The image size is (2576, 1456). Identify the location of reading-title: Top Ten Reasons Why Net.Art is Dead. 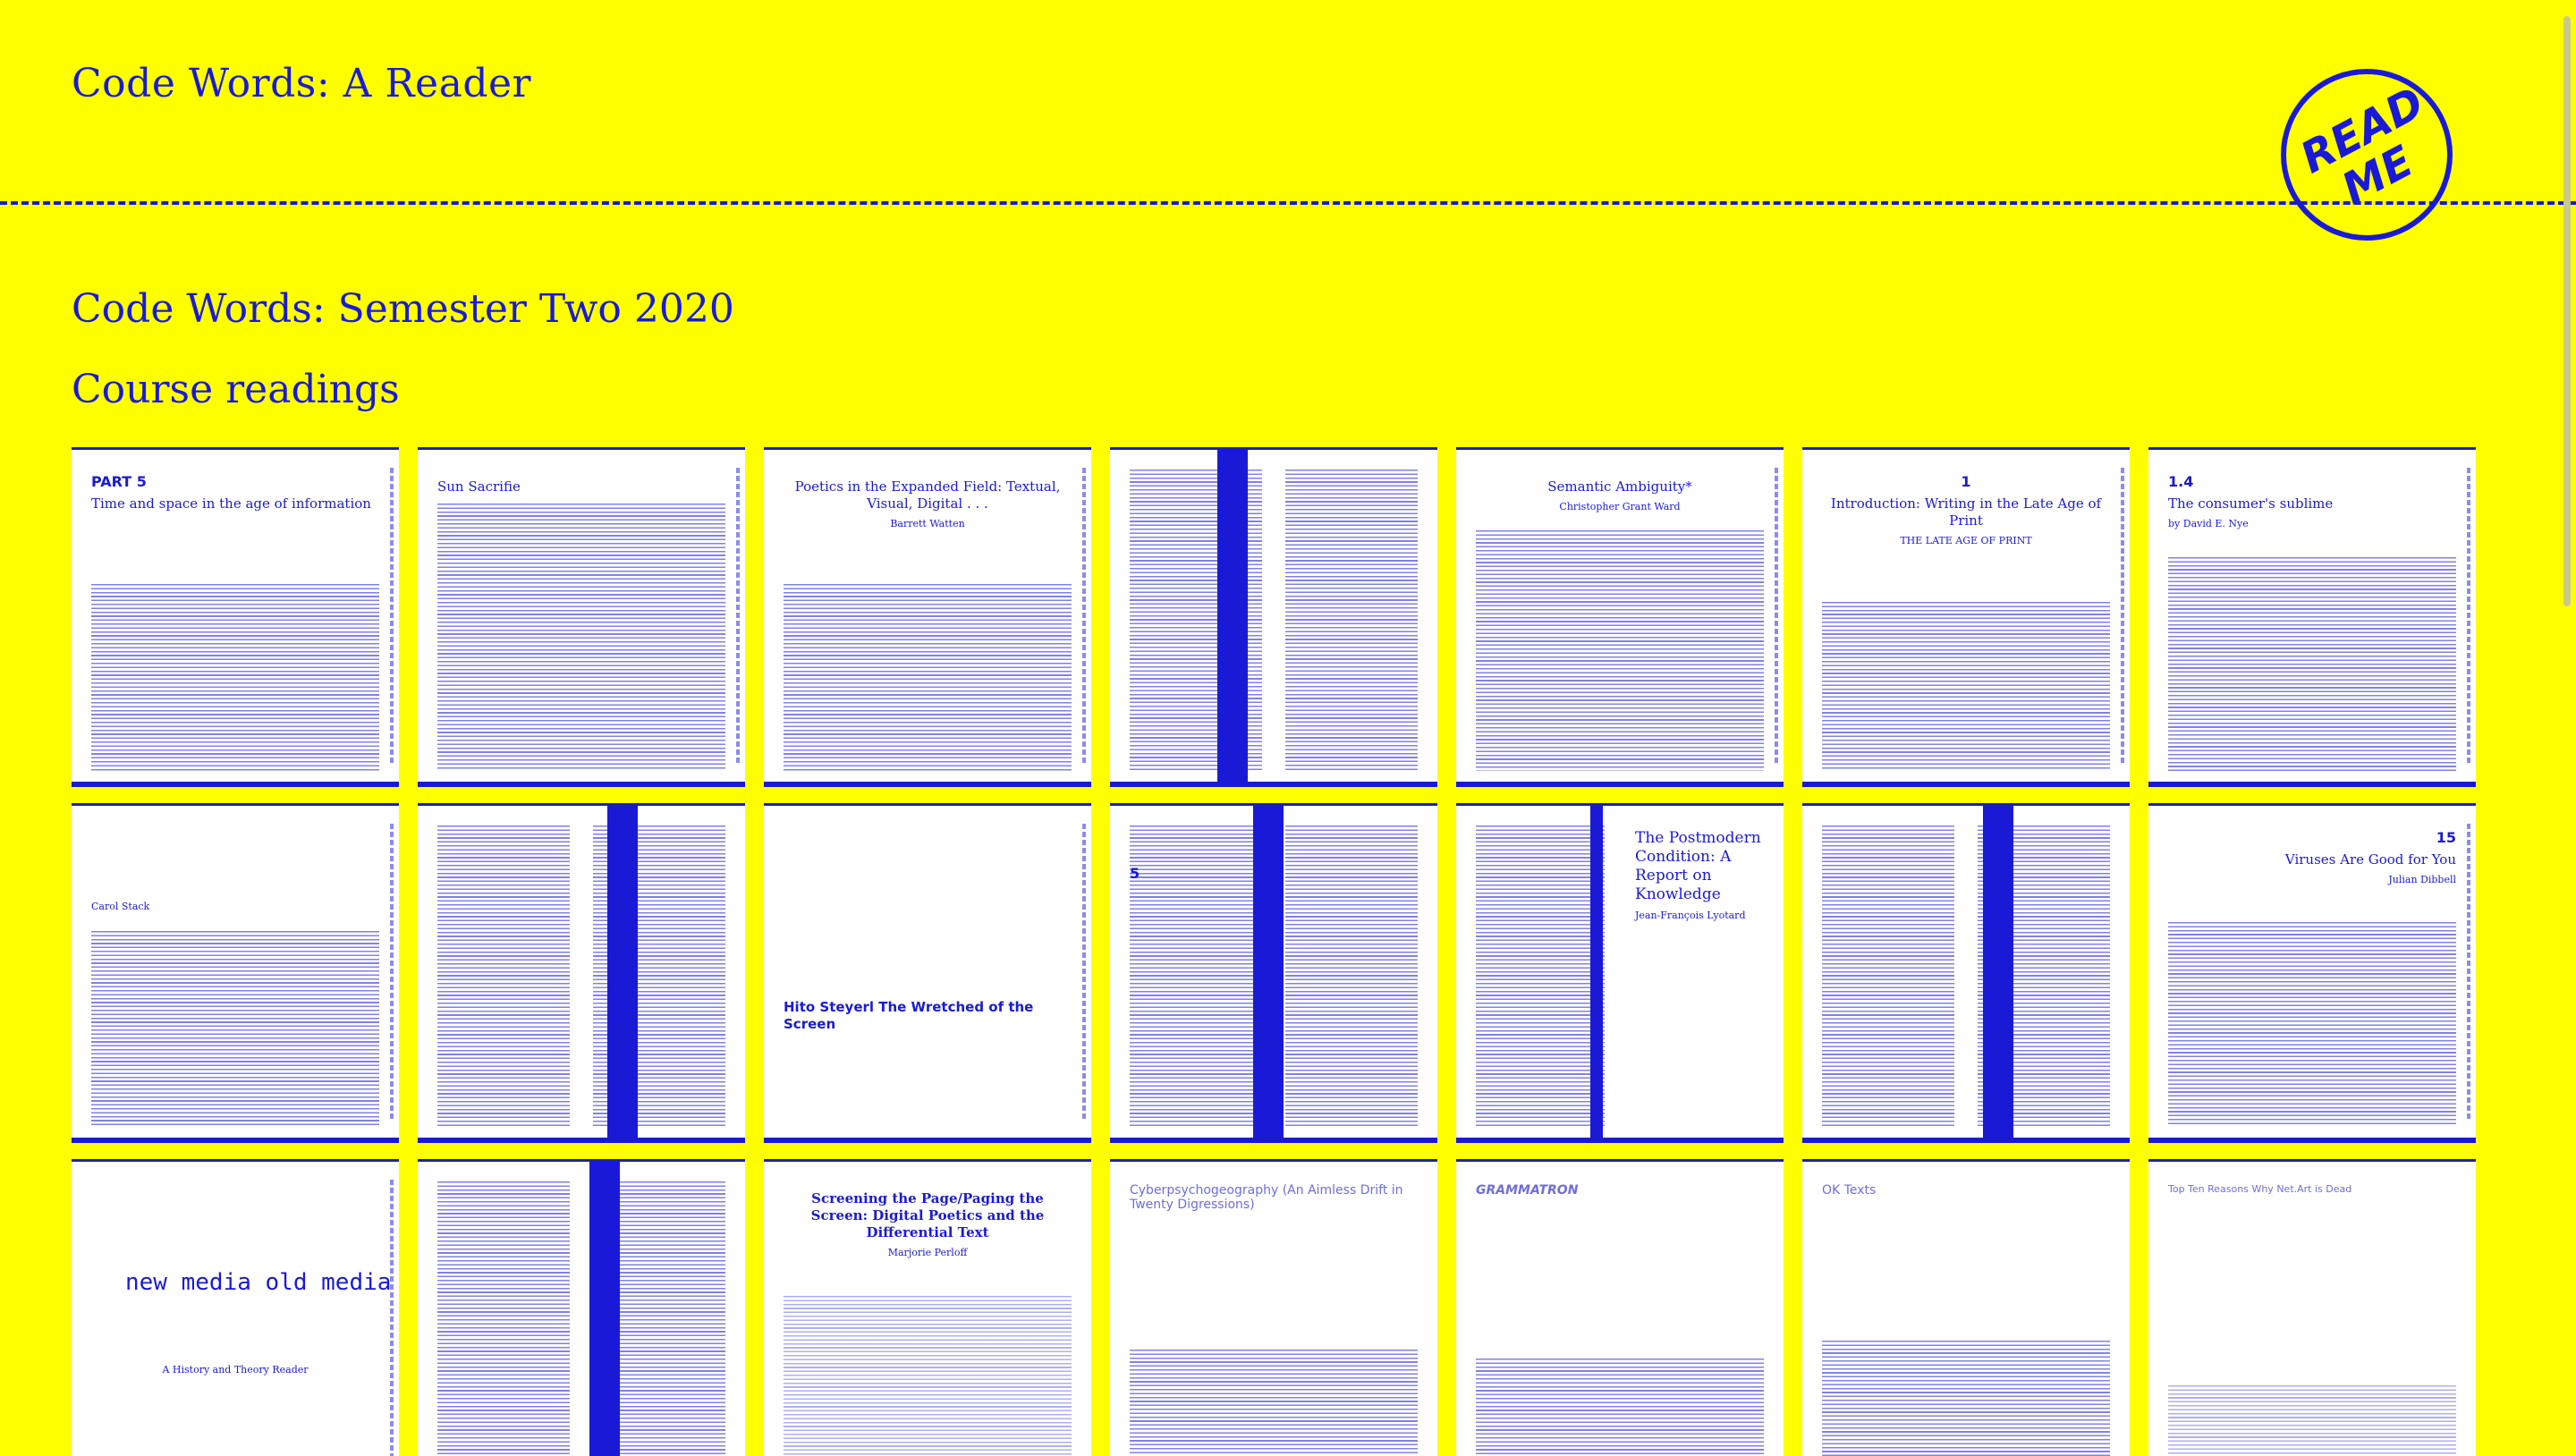
(2260, 1189).